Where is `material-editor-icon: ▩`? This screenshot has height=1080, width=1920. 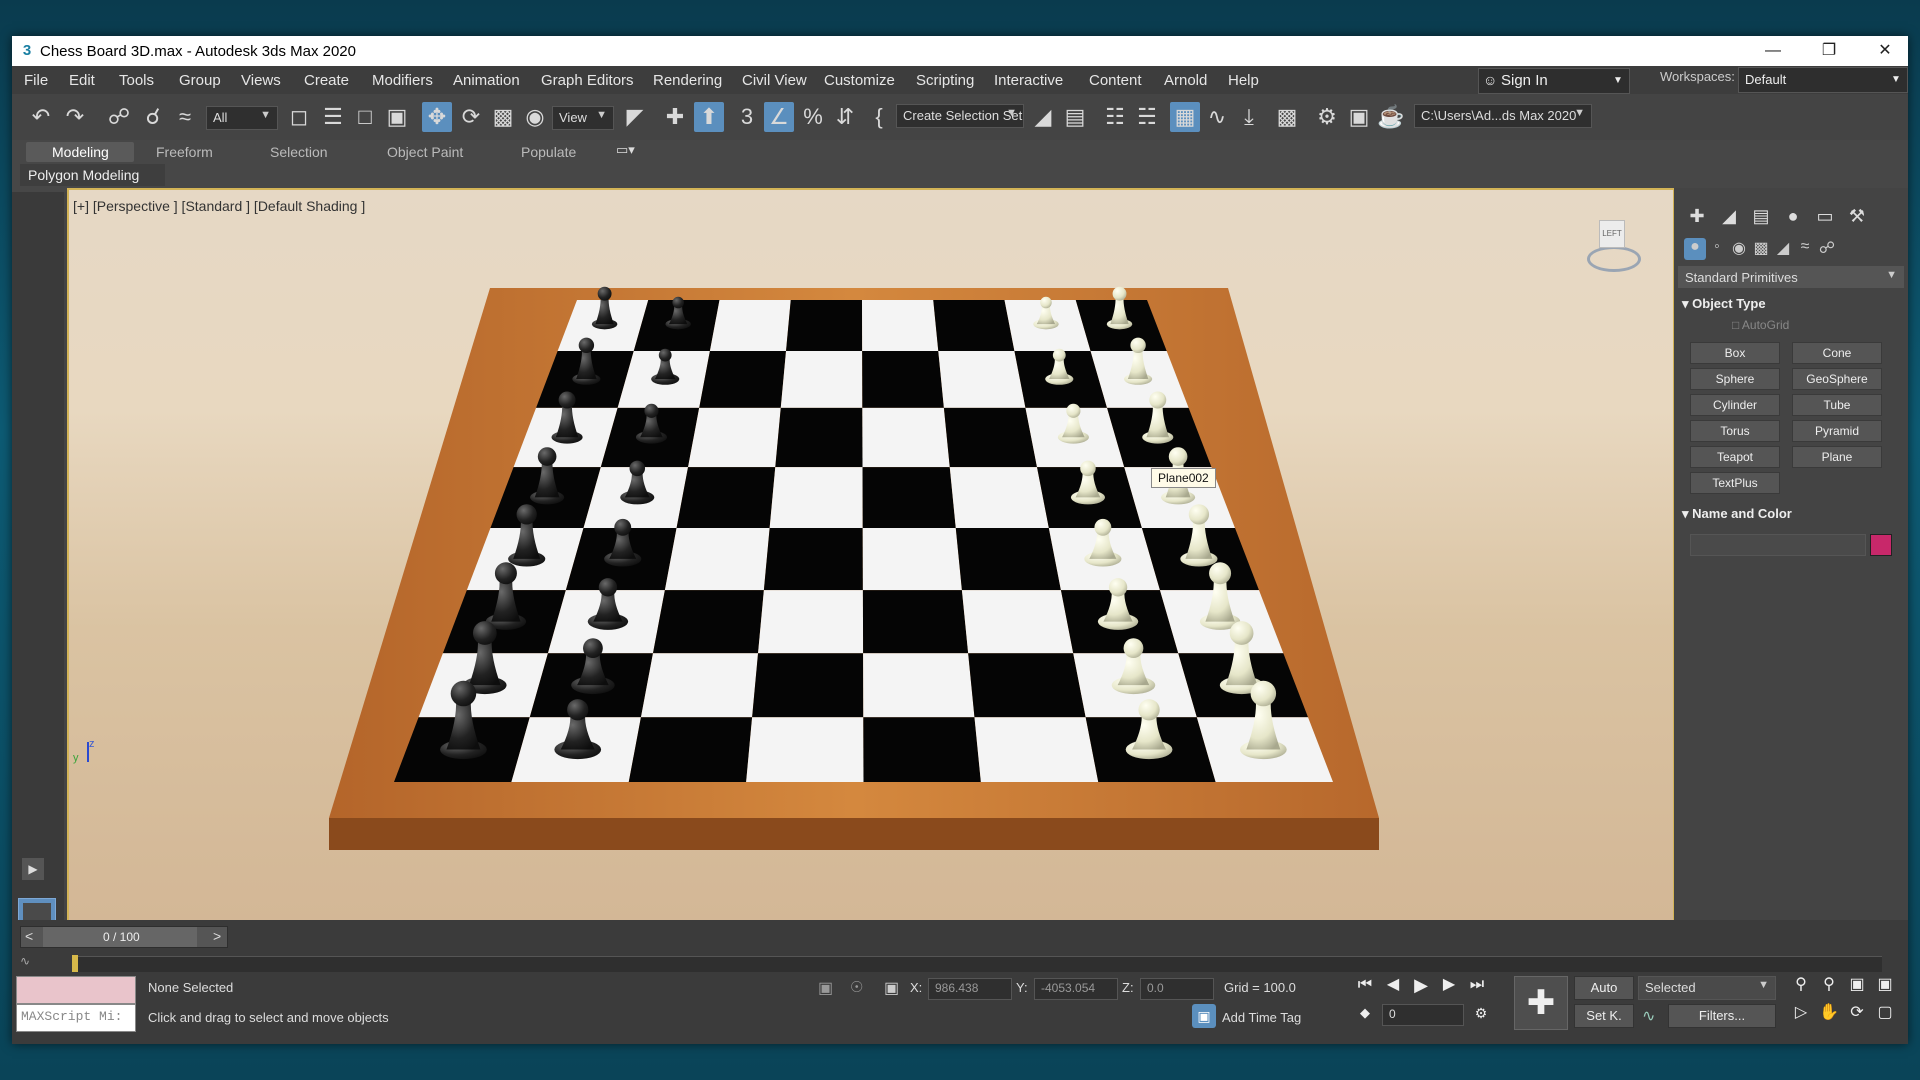 material-editor-icon: ▩ is located at coordinates (1287, 117).